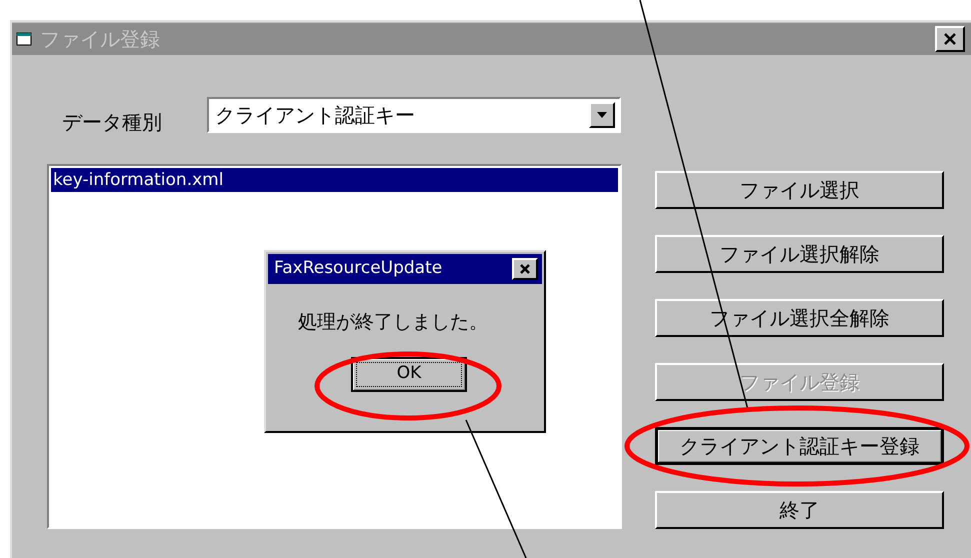  What do you see at coordinates (799, 190) in the screenshot?
I see `action-button: ファイル選択` at bounding box center [799, 190].